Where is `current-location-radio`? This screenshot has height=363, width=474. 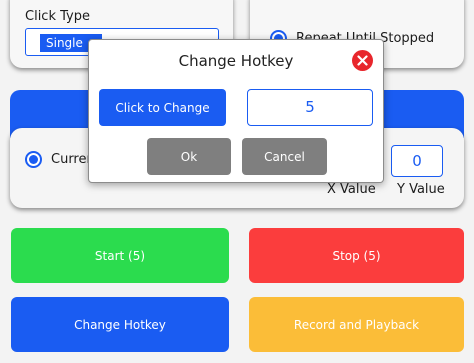
current-location-radio is located at coordinates (33, 159).